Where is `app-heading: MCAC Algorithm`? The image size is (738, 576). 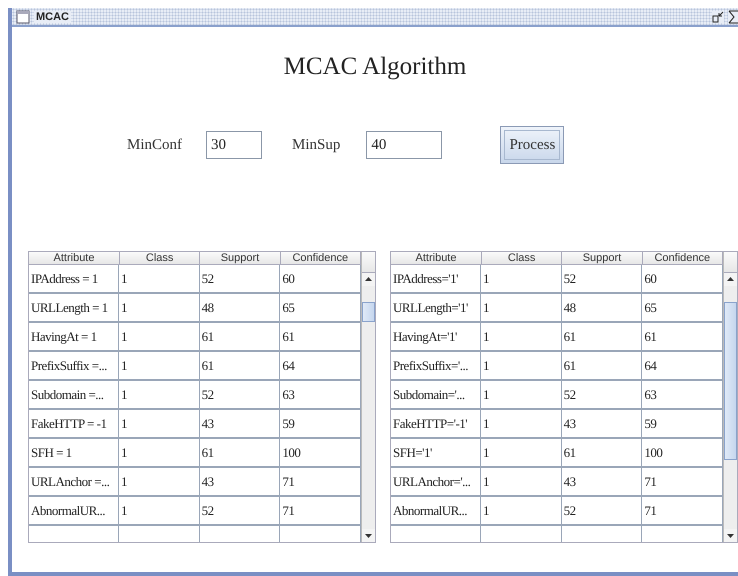
app-heading: MCAC Algorithm is located at coordinates (375, 67).